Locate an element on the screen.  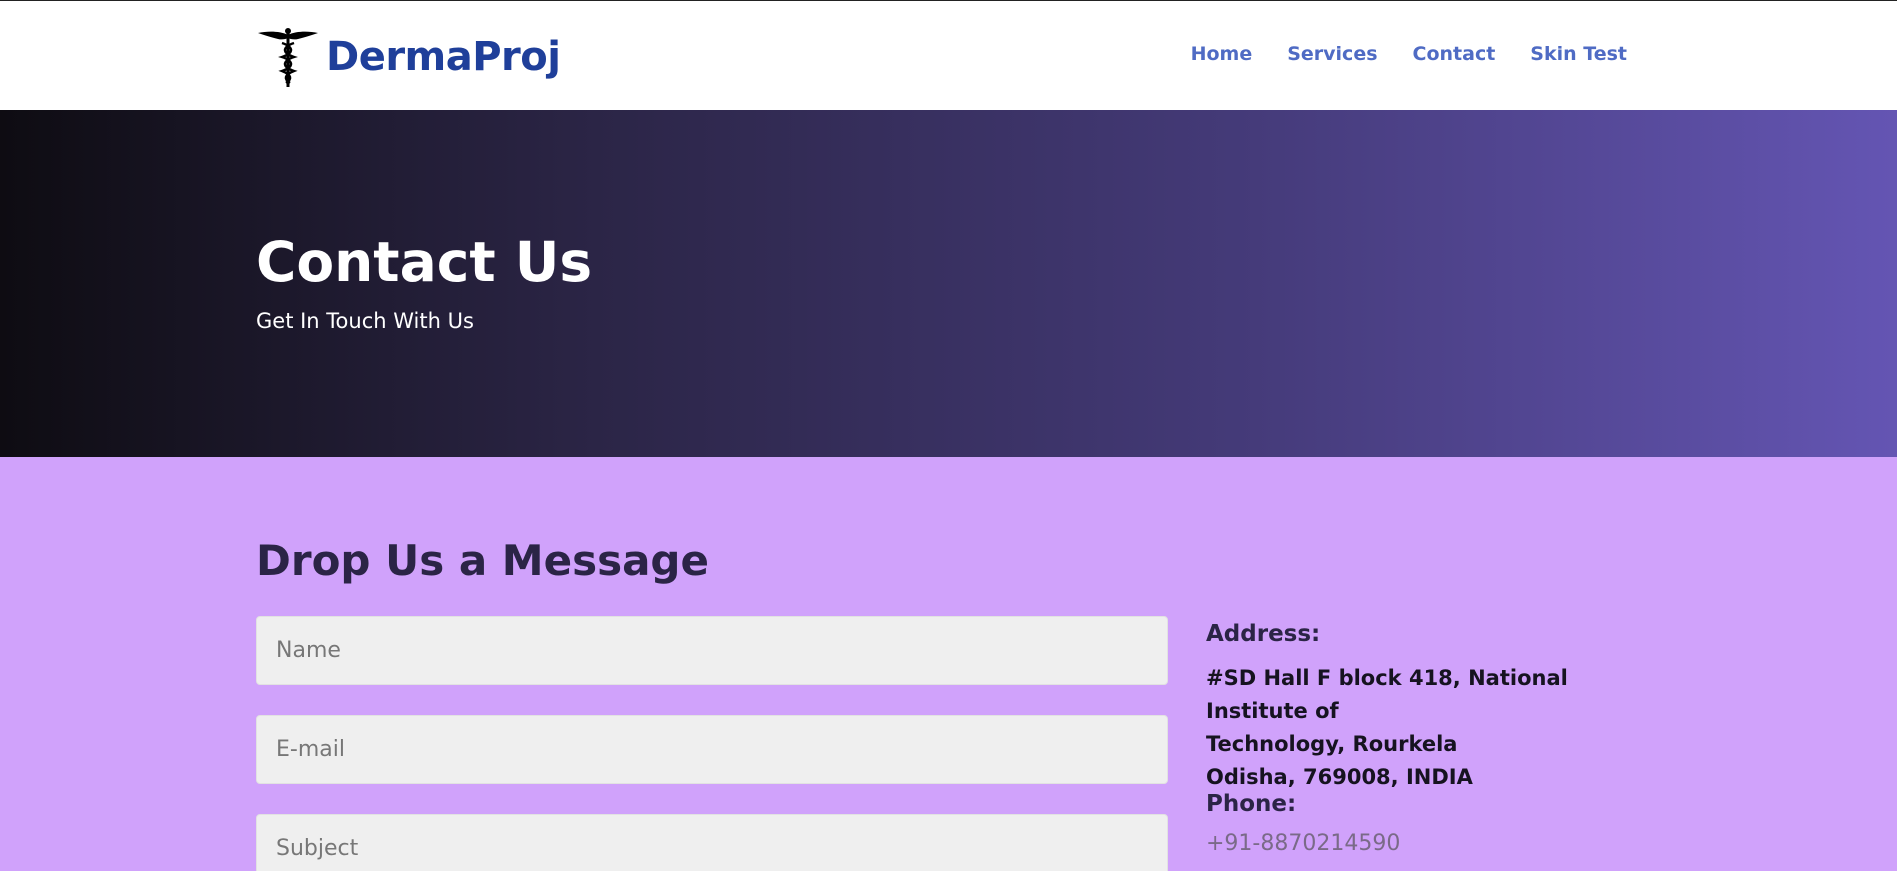
phone-label: Phone: is located at coordinates (1251, 804).